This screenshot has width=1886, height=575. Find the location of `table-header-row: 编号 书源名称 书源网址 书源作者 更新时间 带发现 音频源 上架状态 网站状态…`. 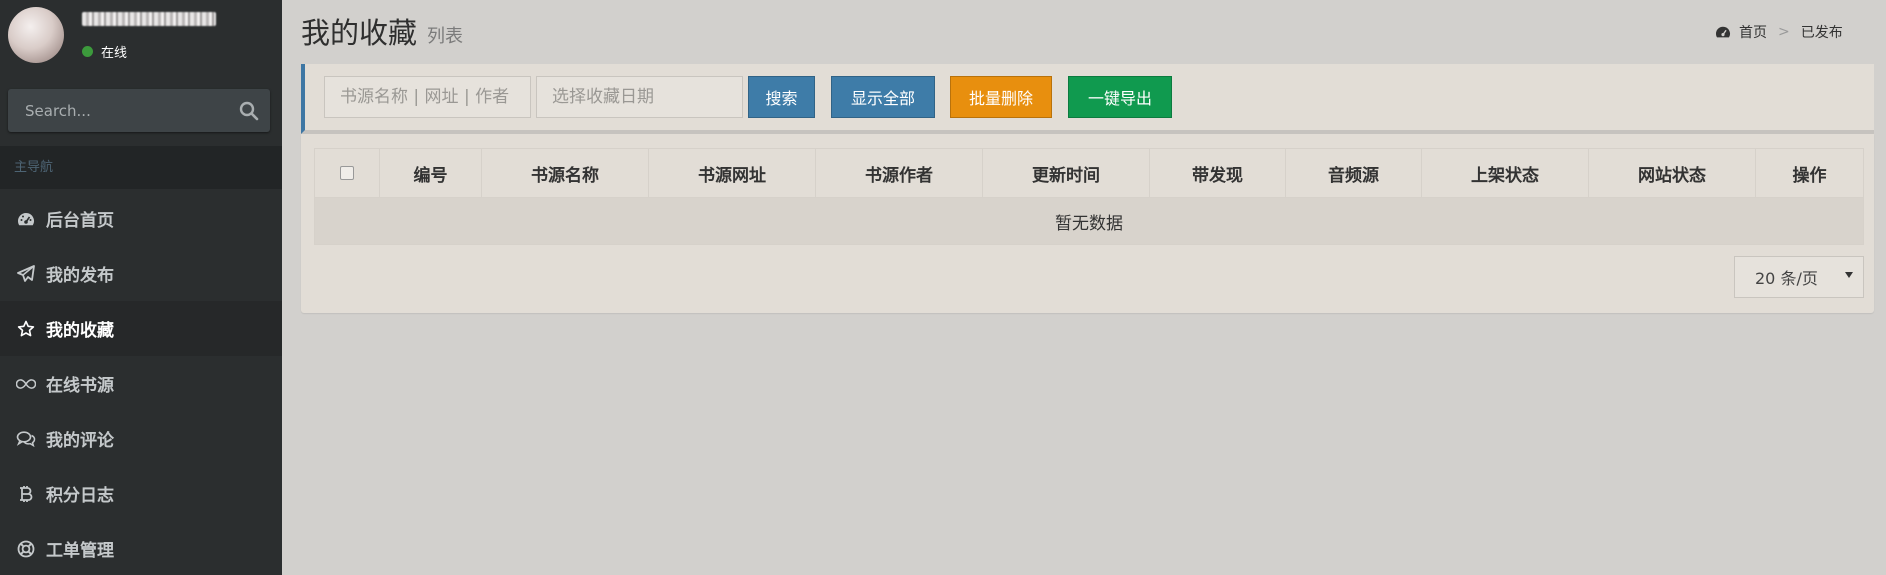

table-header-row: 编号 书源名称 书源网址 书源作者 更新时间 带发现 音频源 上架状态 网站状态… is located at coordinates (1089, 173).